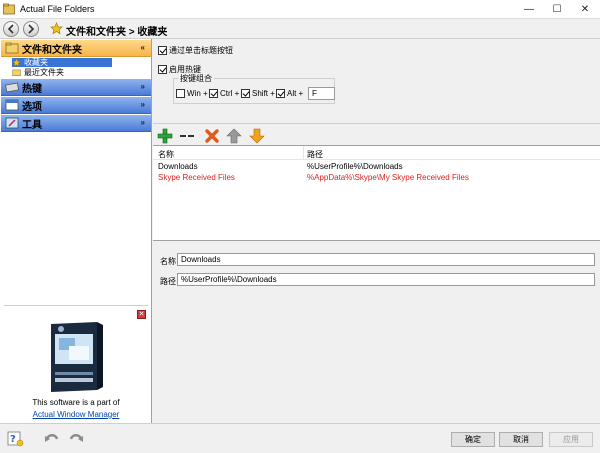 The image size is (600, 453). What do you see at coordinates (234, 136) in the screenshot?
I see `move-up-icon` at bounding box center [234, 136].